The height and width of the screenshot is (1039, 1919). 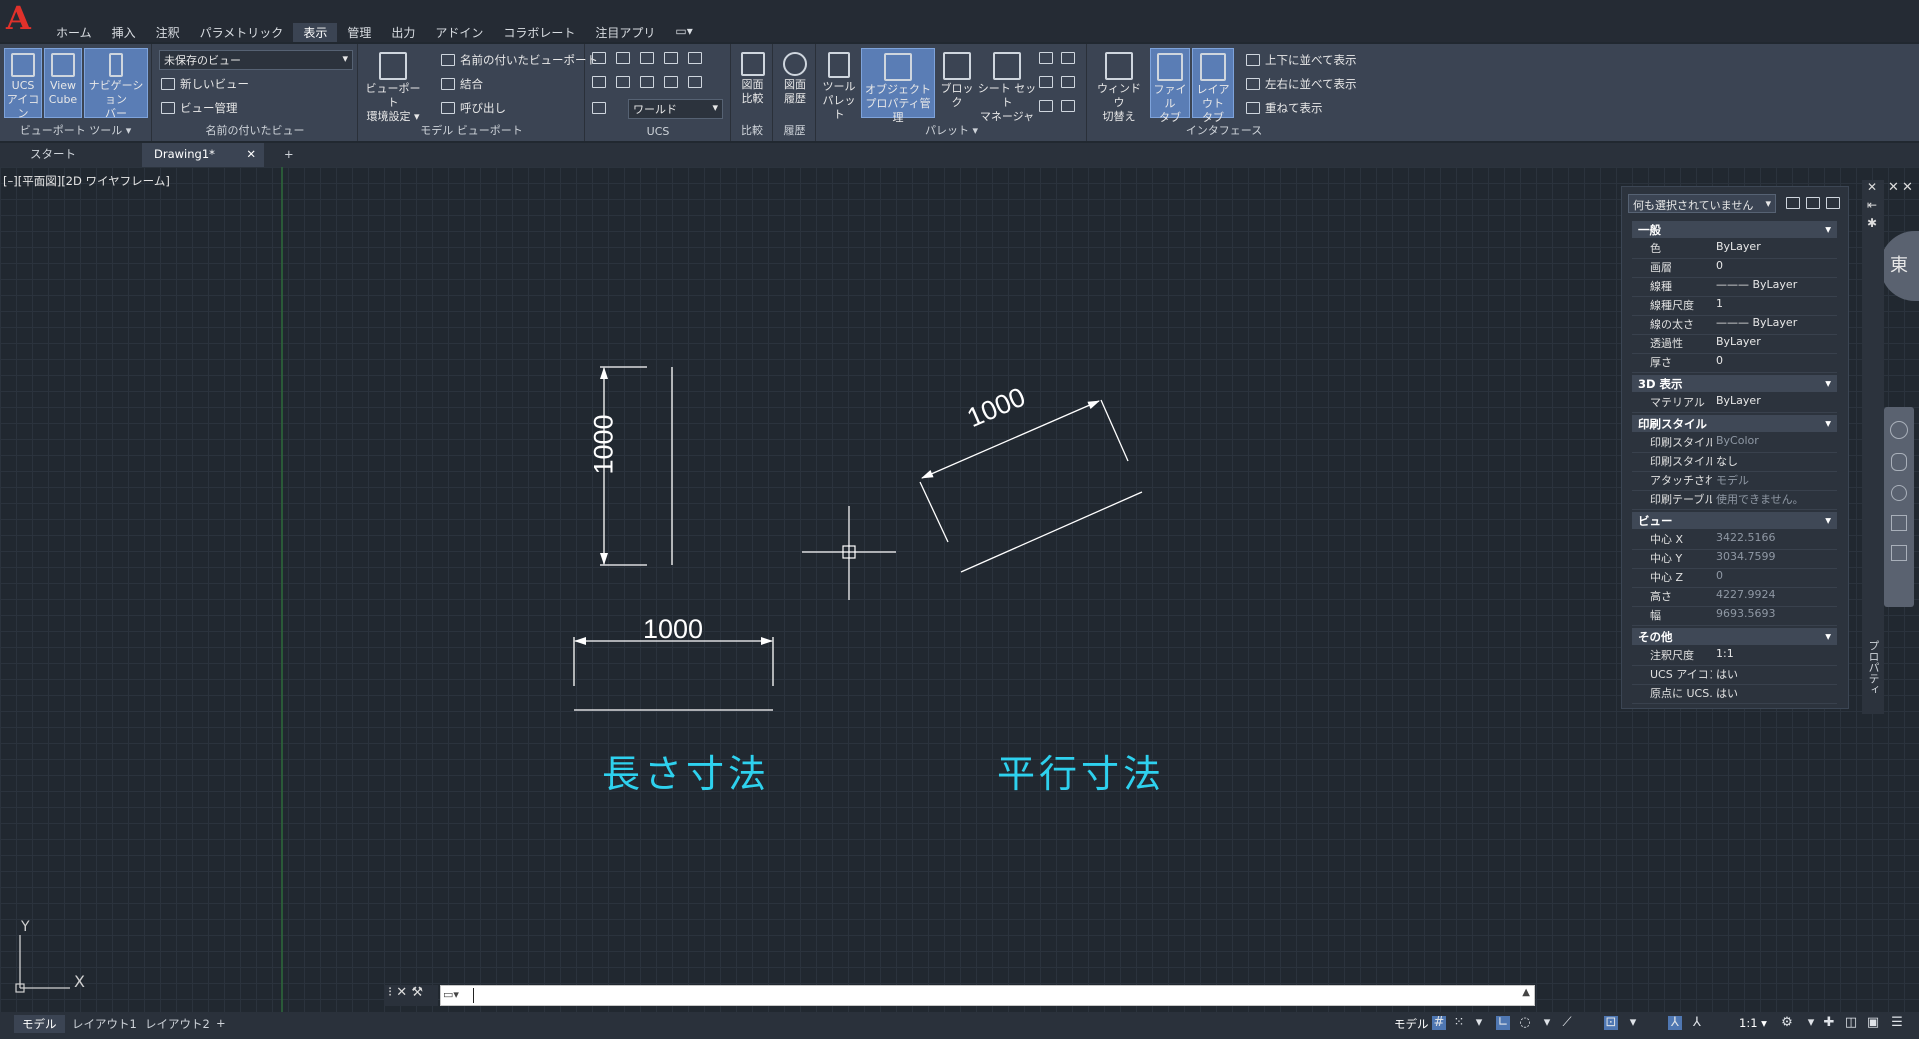 What do you see at coordinates (1734, 462) in the screenshot?
I see `property-row: 印刷スタイル...なし` at bounding box center [1734, 462].